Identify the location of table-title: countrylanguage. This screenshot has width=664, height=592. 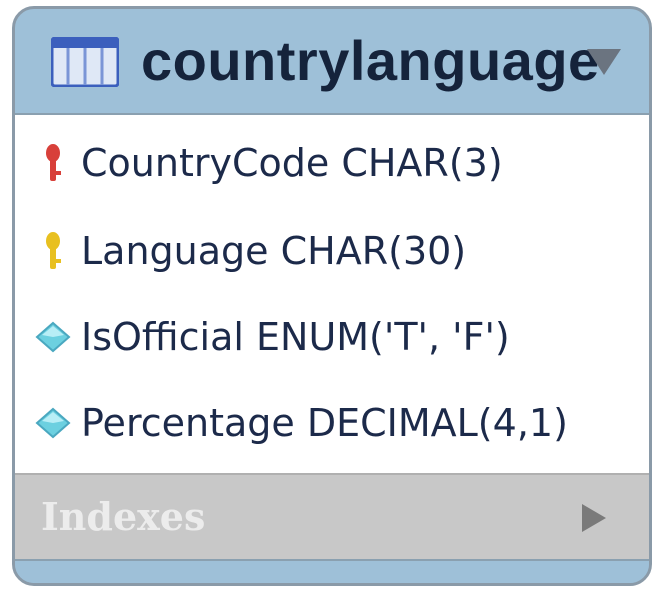
(370, 60).